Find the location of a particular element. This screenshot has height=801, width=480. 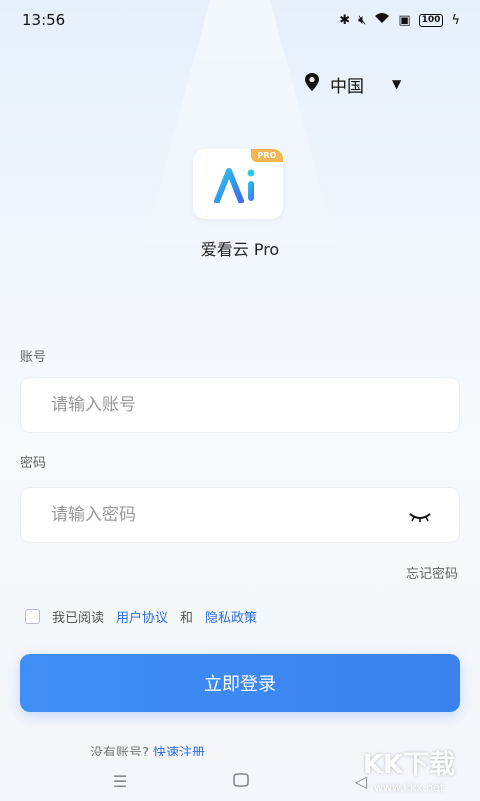

eye-closed-icon is located at coordinates (420, 517).